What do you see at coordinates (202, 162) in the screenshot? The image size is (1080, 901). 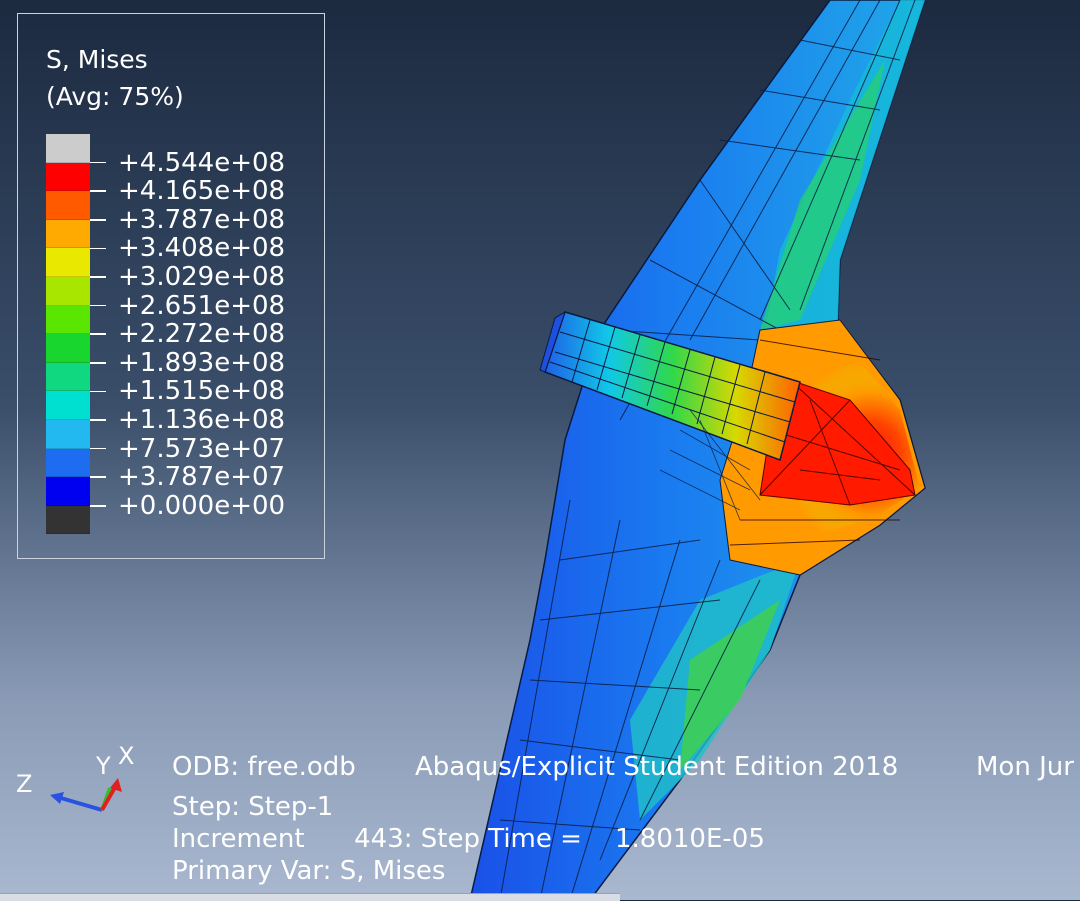 I see `legend-tick-label: +4.544e+08` at bounding box center [202, 162].